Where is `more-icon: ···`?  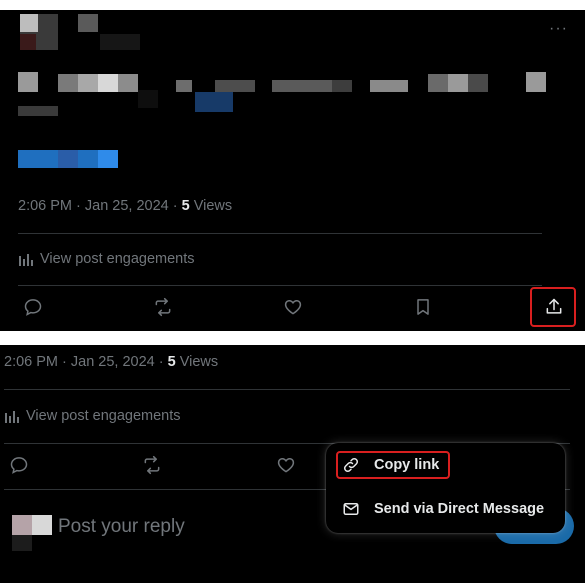
more-icon: ··· is located at coordinates (558, 29).